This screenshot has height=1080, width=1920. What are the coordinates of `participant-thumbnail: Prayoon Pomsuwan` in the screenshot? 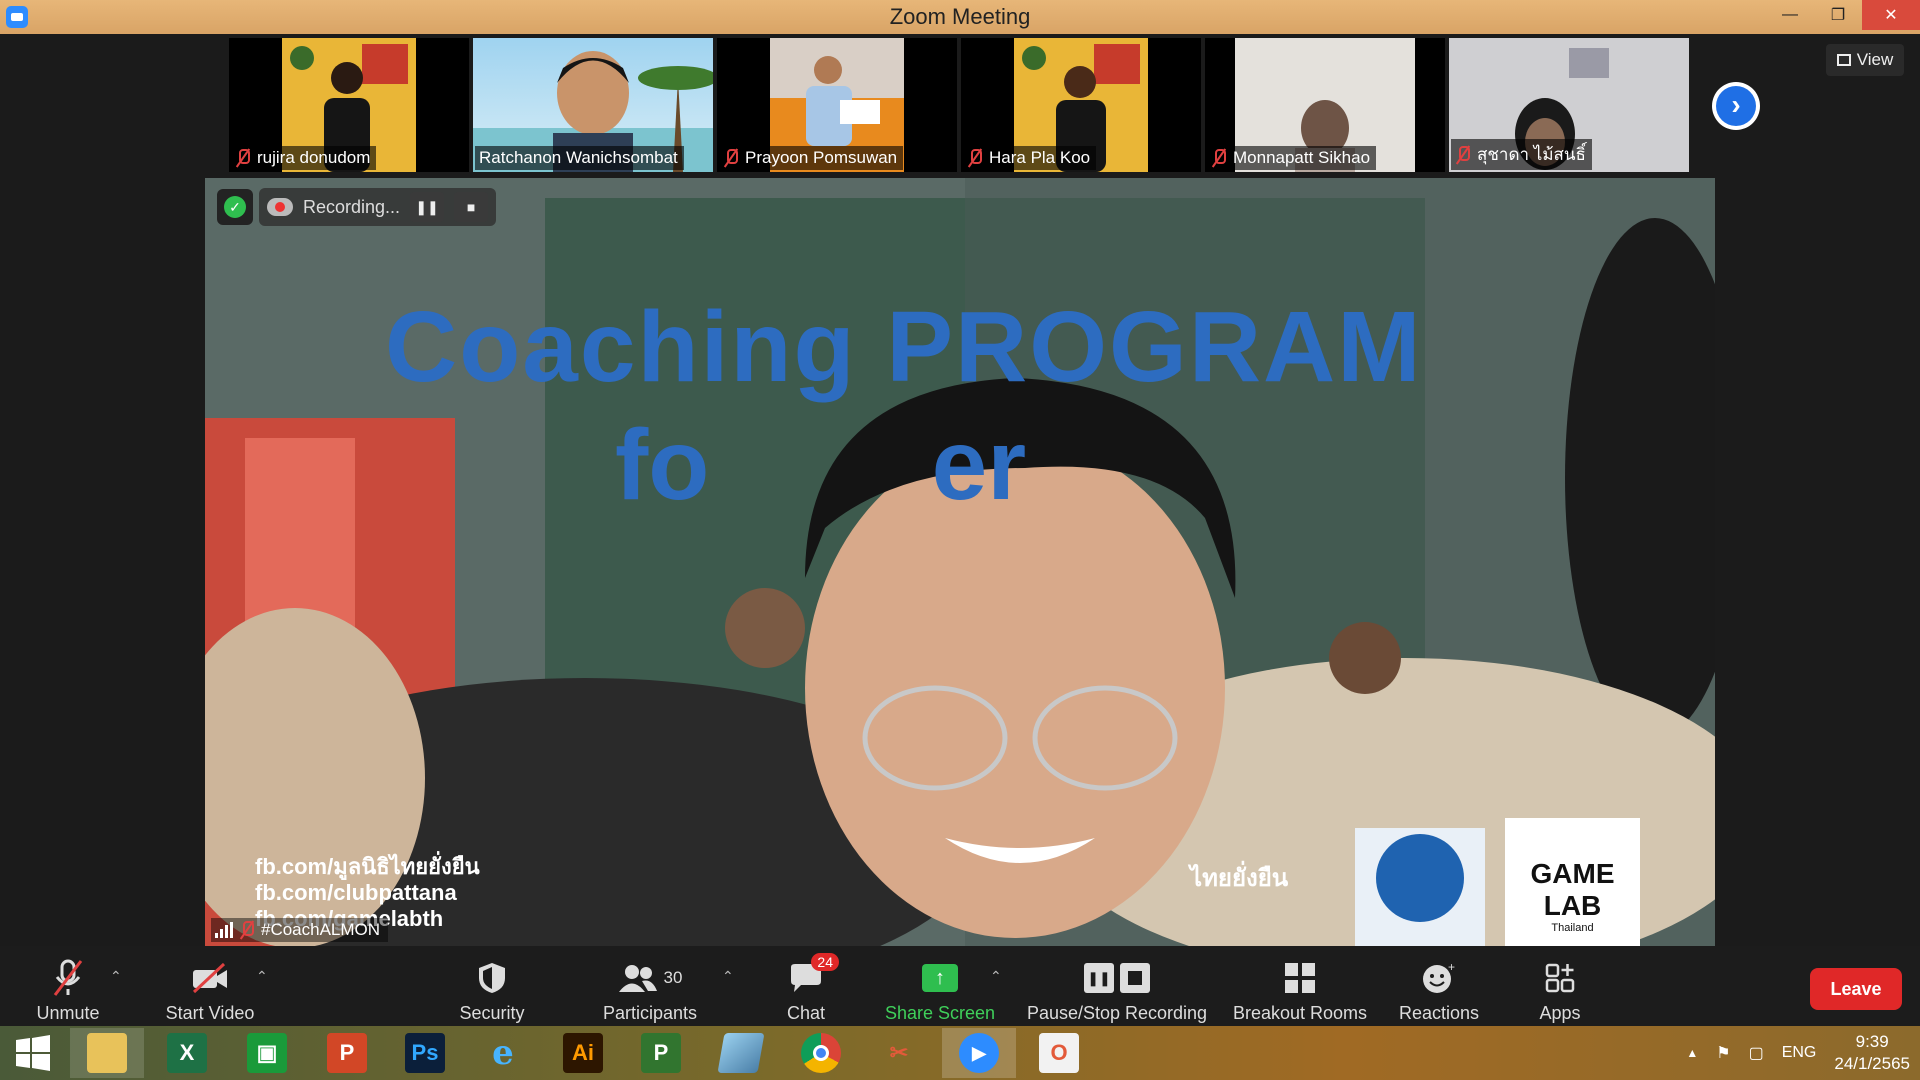 It's located at (837, 105).